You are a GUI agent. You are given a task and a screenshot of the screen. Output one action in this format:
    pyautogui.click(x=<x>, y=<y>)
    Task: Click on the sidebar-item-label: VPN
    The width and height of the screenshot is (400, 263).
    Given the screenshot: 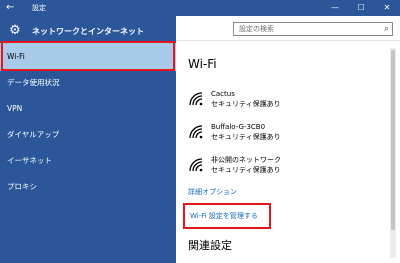 What is the action you would take?
    pyautogui.click(x=15, y=108)
    